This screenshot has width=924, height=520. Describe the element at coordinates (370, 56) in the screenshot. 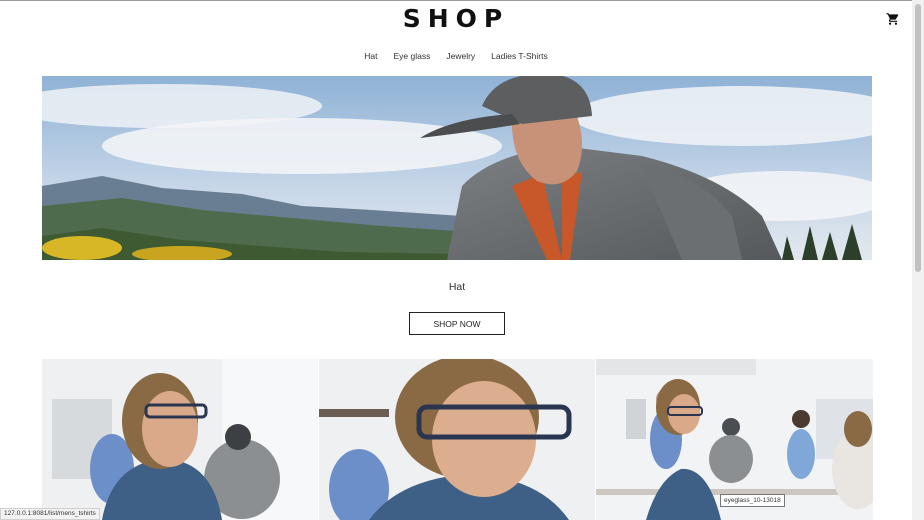

I see `nav-item-hat: Hat` at that location.